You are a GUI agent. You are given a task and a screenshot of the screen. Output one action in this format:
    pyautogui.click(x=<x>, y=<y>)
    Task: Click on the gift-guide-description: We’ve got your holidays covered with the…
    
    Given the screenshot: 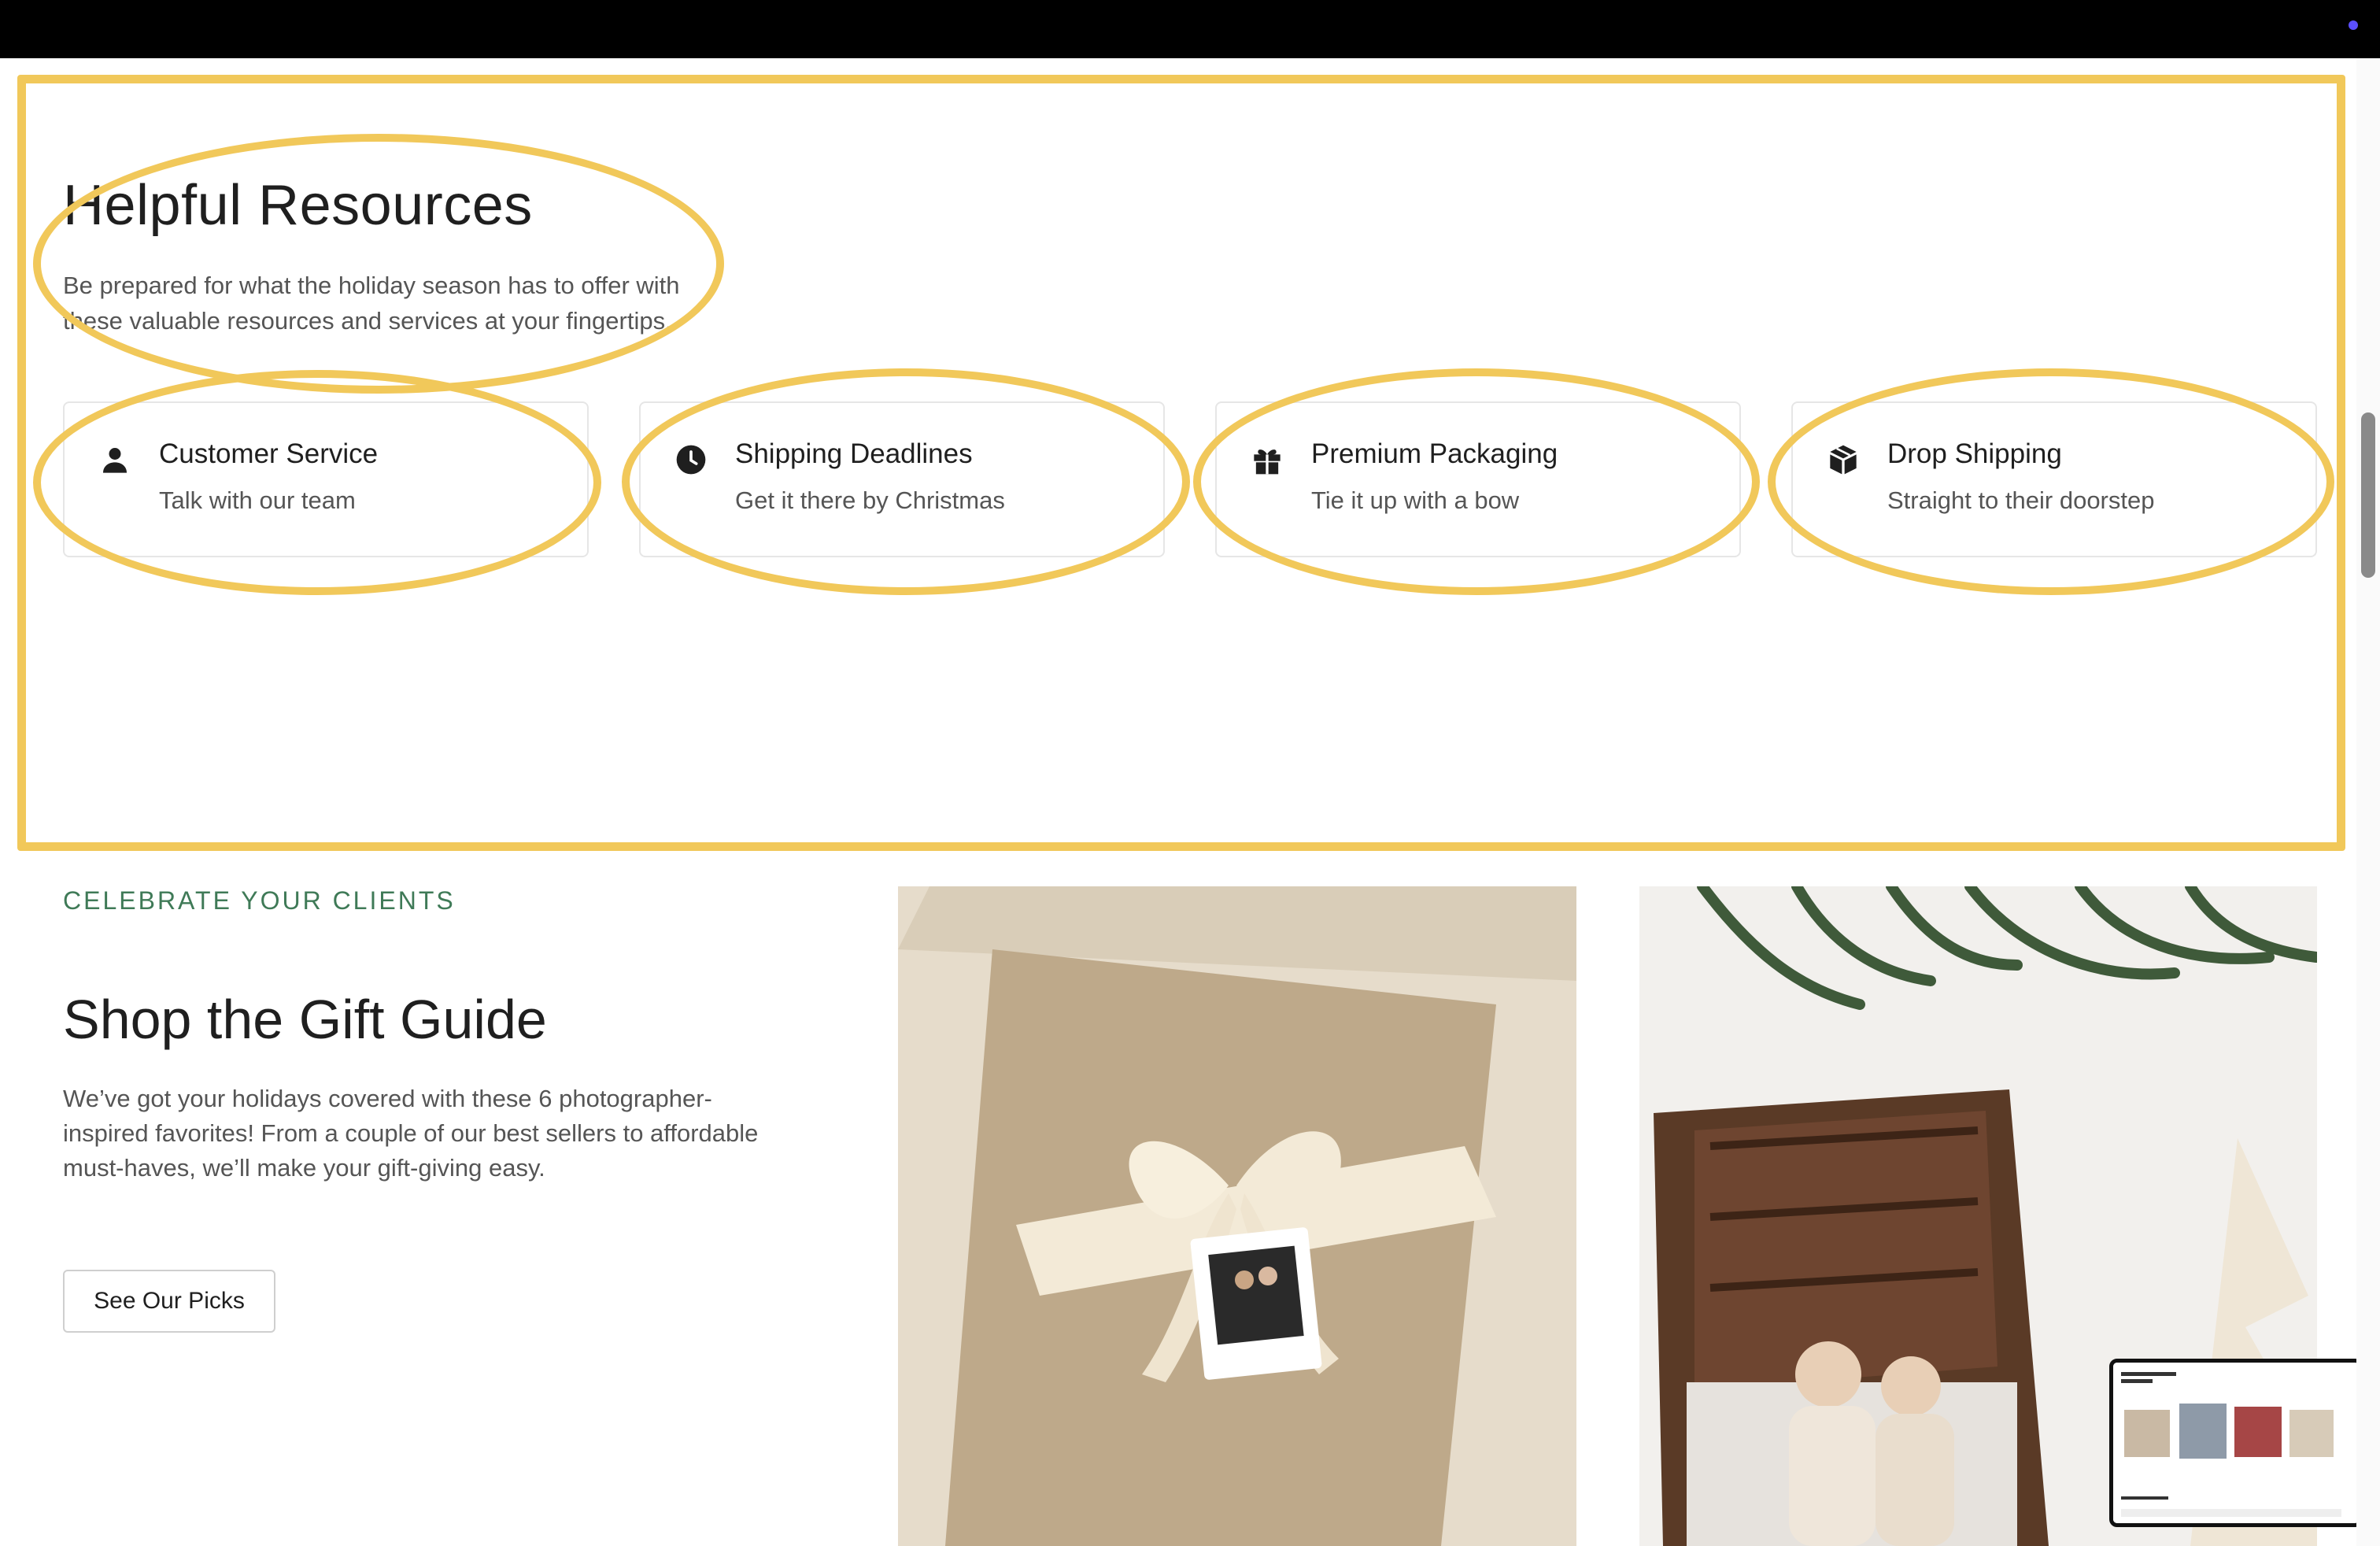 What is the action you would take?
    pyautogui.click(x=411, y=1133)
    